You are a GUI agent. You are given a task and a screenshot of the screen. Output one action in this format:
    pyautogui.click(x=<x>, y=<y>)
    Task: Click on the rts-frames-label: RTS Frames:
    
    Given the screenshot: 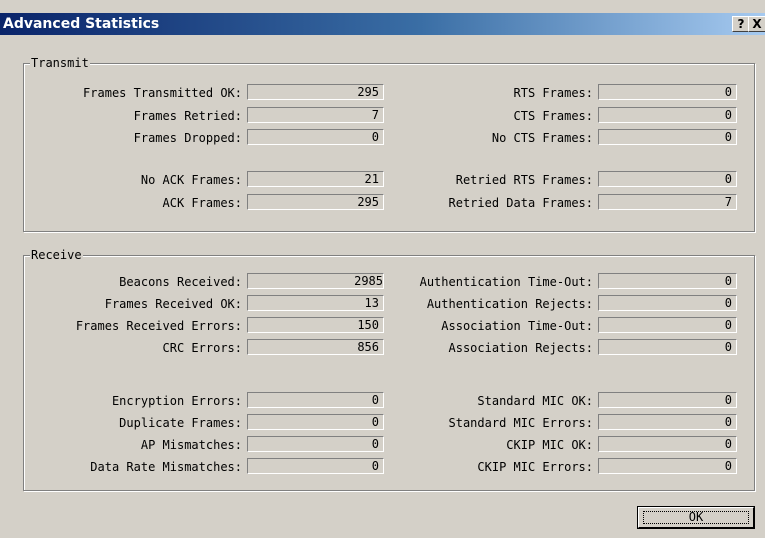 What is the action you would take?
    pyautogui.click(x=553, y=93)
    